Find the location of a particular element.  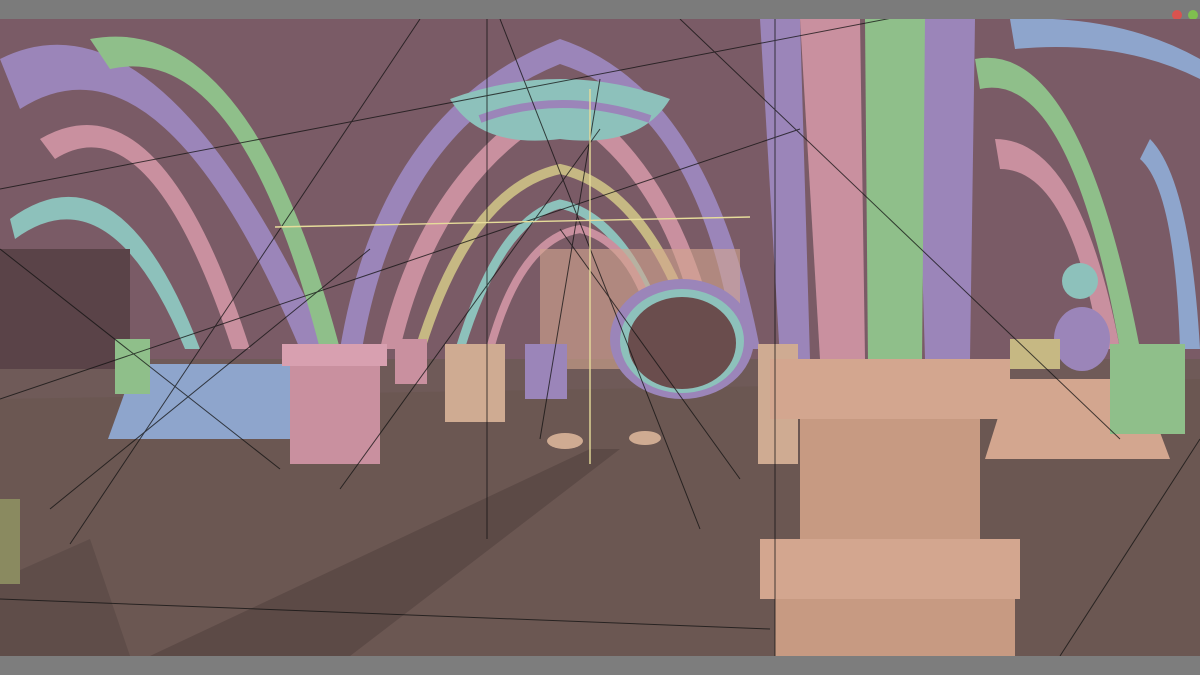

pedestal-yellow-right is located at coordinates (1035, 354).